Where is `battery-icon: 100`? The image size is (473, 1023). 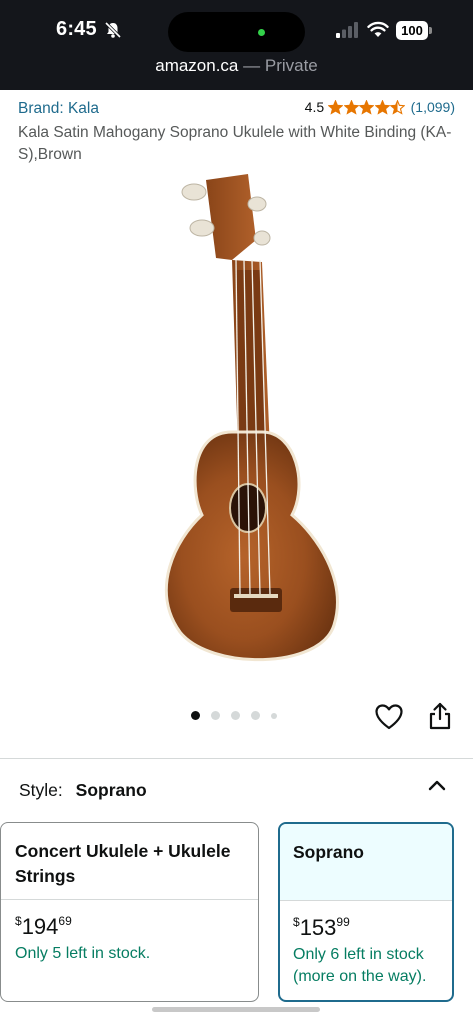
battery-icon: 100 is located at coordinates (414, 30).